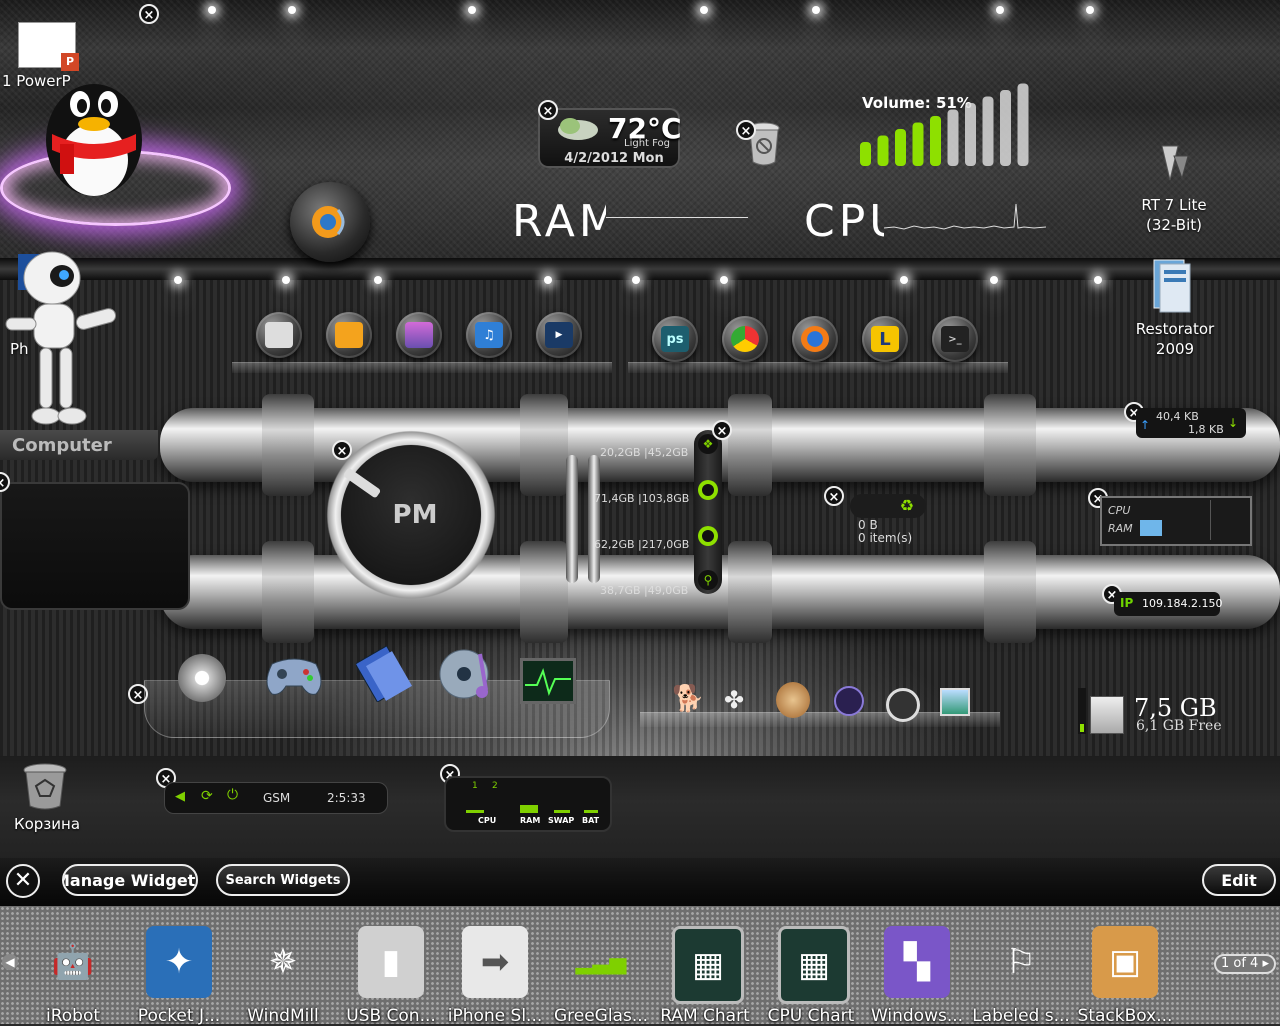 The image size is (1280, 1026). I want to click on pictures-launcher, so click(419, 335).